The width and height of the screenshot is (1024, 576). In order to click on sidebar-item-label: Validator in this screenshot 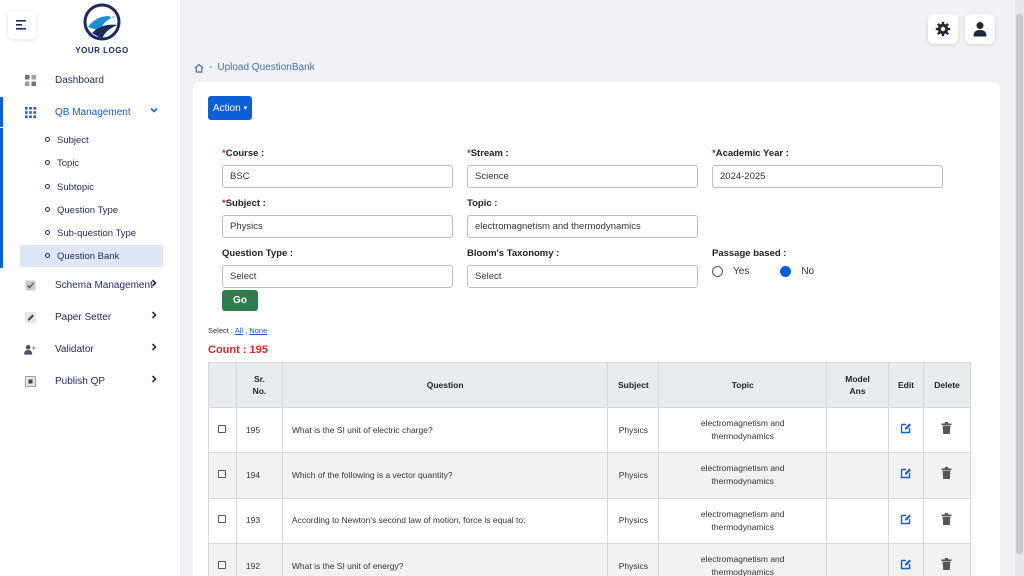, I will do `click(74, 349)`.